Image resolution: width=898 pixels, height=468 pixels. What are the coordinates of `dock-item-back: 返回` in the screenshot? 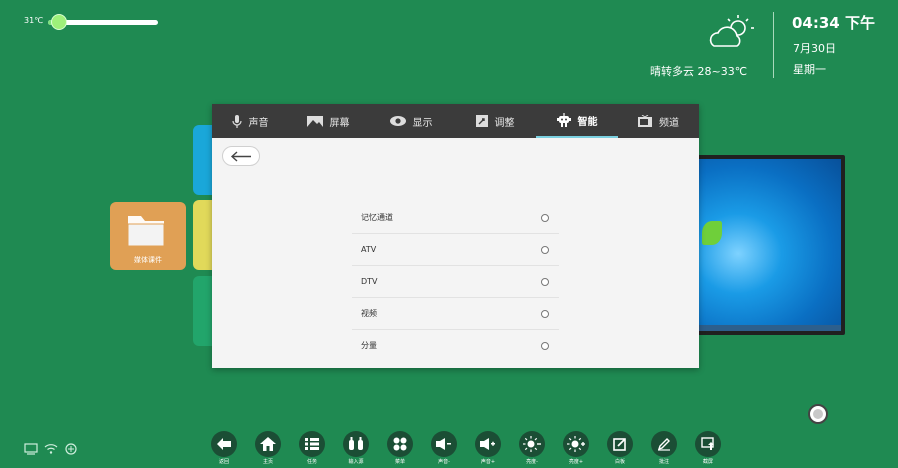 It's located at (224, 449).